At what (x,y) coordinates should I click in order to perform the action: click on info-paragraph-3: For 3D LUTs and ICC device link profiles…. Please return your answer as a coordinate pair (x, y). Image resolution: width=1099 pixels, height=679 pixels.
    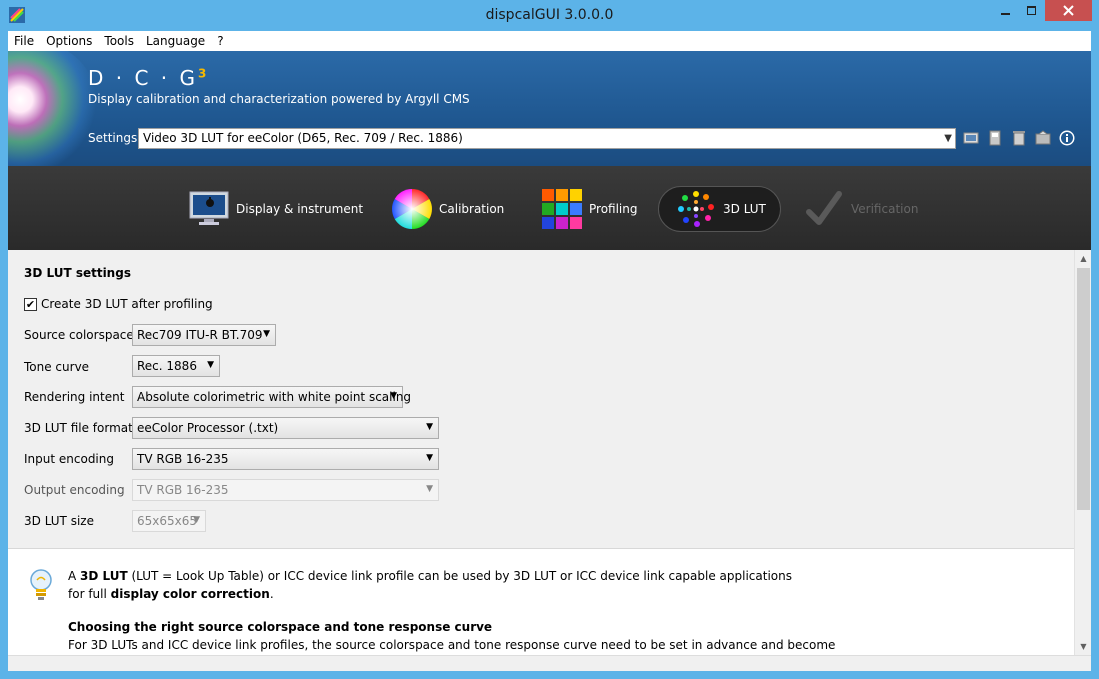
    Looking at the image, I should click on (452, 645).